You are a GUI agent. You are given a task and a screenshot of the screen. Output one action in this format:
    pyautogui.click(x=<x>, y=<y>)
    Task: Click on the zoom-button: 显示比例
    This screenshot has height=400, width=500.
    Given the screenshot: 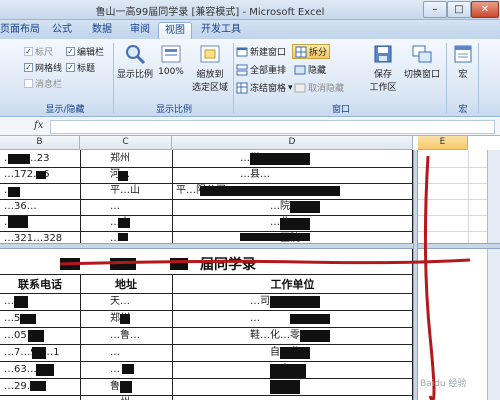 What is the action you would take?
    pyautogui.click(x=135, y=61)
    